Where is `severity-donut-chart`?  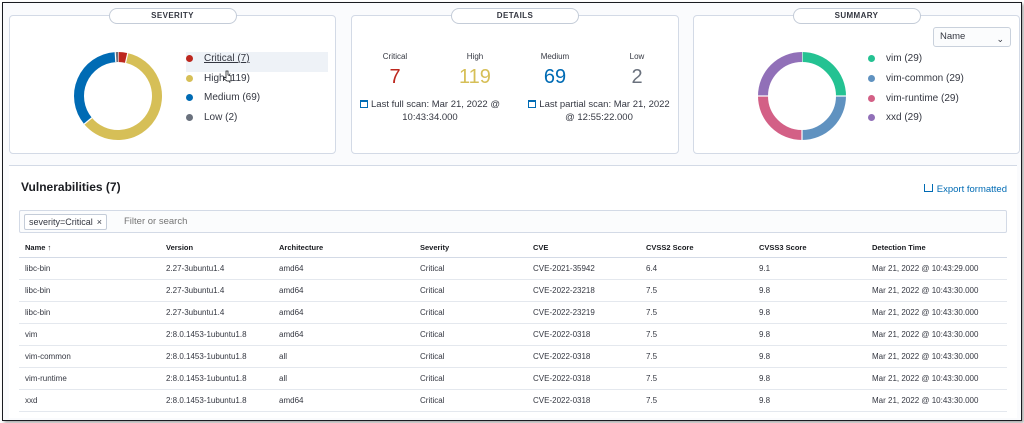 severity-donut-chart is located at coordinates (118, 96).